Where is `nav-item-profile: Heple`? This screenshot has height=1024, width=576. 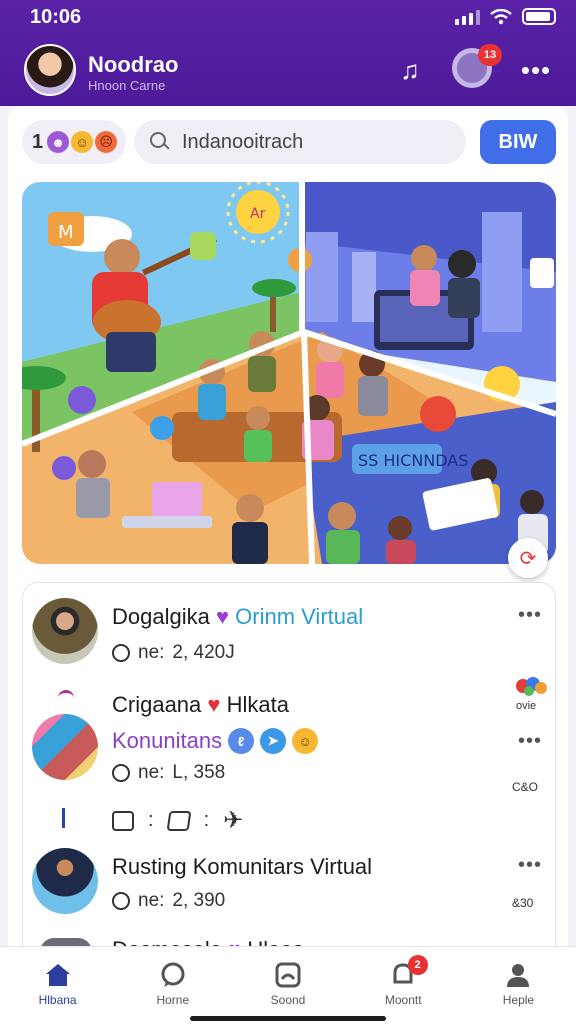
nav-item-profile: Heple is located at coordinates (518, 985).